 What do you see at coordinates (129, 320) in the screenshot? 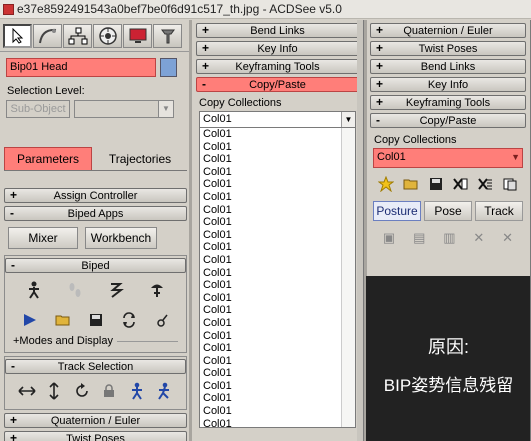
I see `convert-icon` at bounding box center [129, 320].